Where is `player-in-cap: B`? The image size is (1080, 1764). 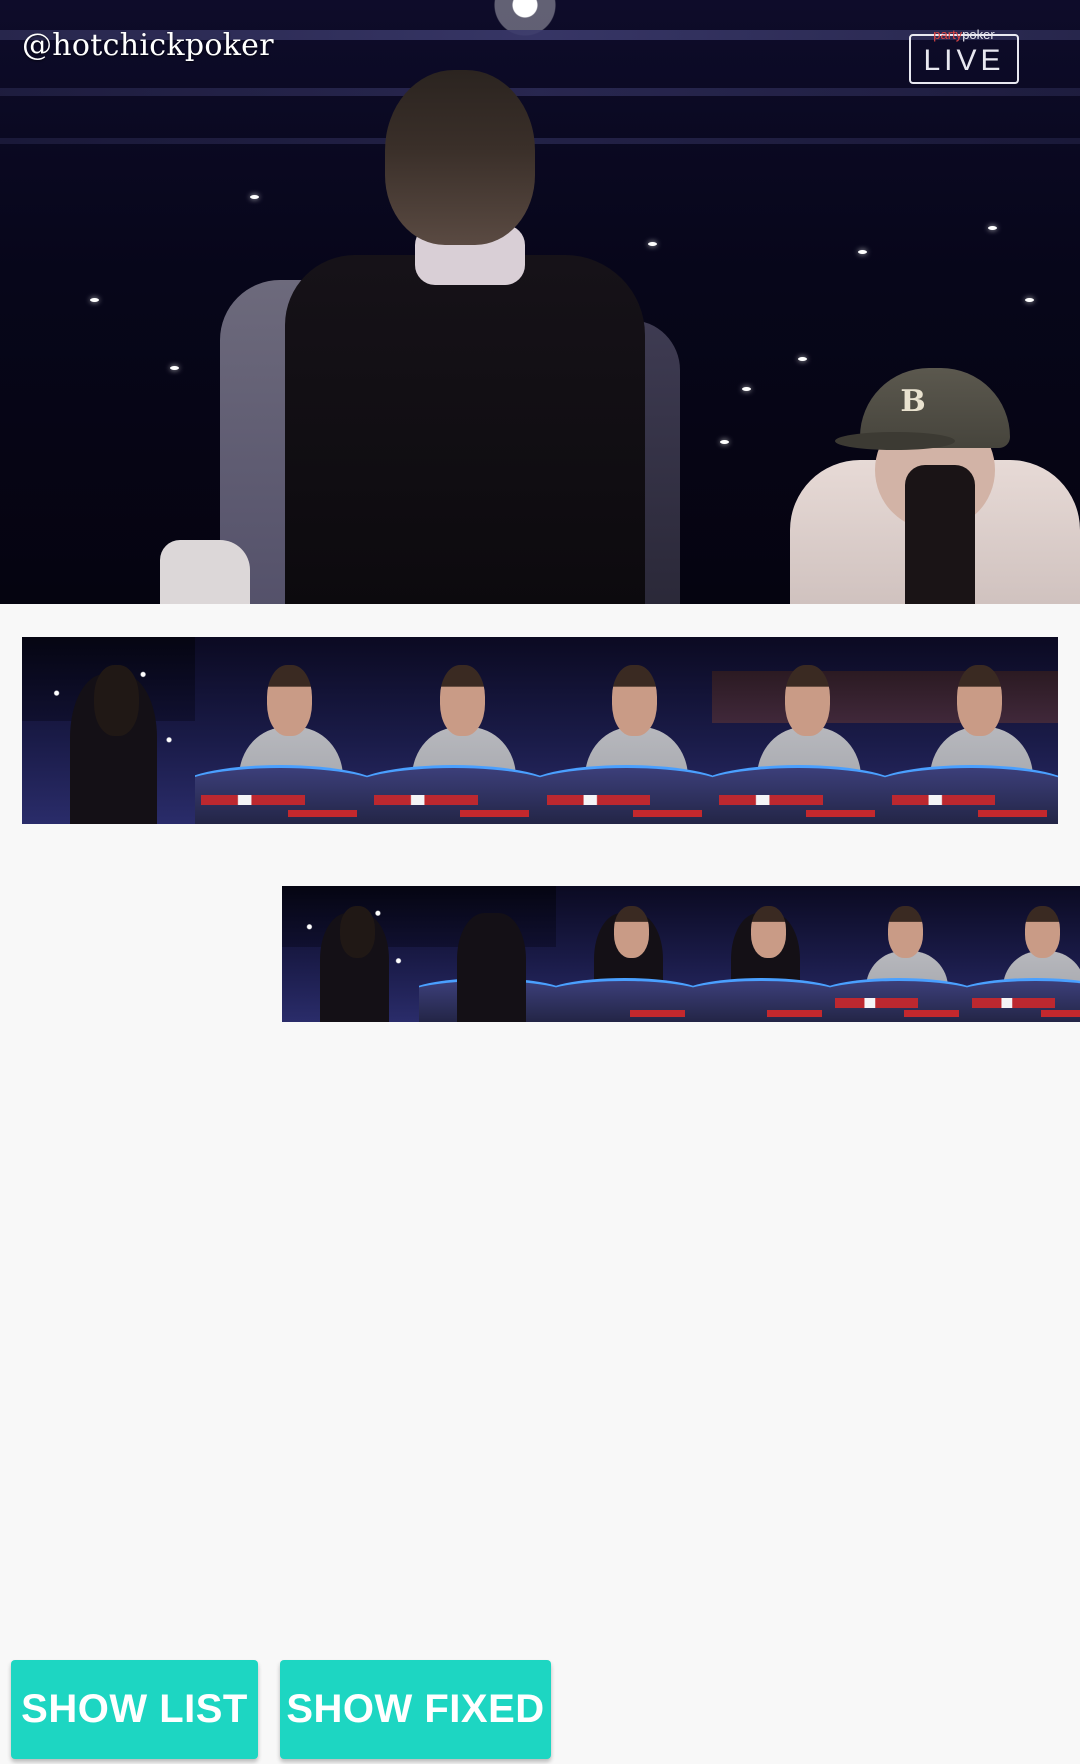
player-in-cap: B is located at coordinates (930, 486).